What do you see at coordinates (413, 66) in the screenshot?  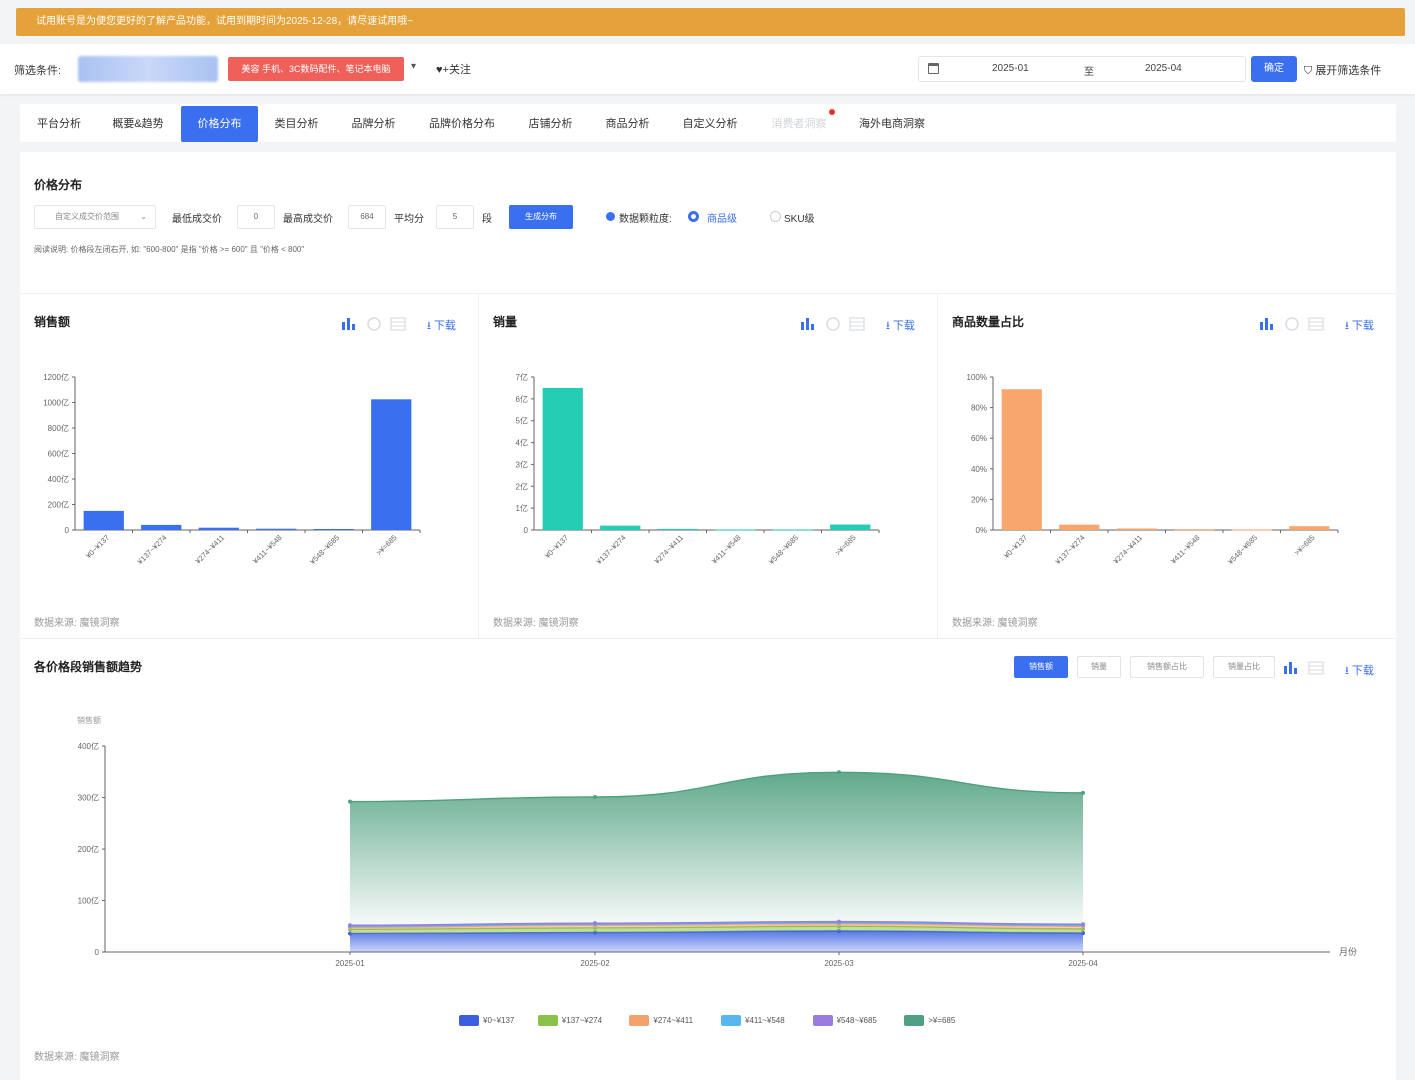 I see `caret-down-icon: ▾` at bounding box center [413, 66].